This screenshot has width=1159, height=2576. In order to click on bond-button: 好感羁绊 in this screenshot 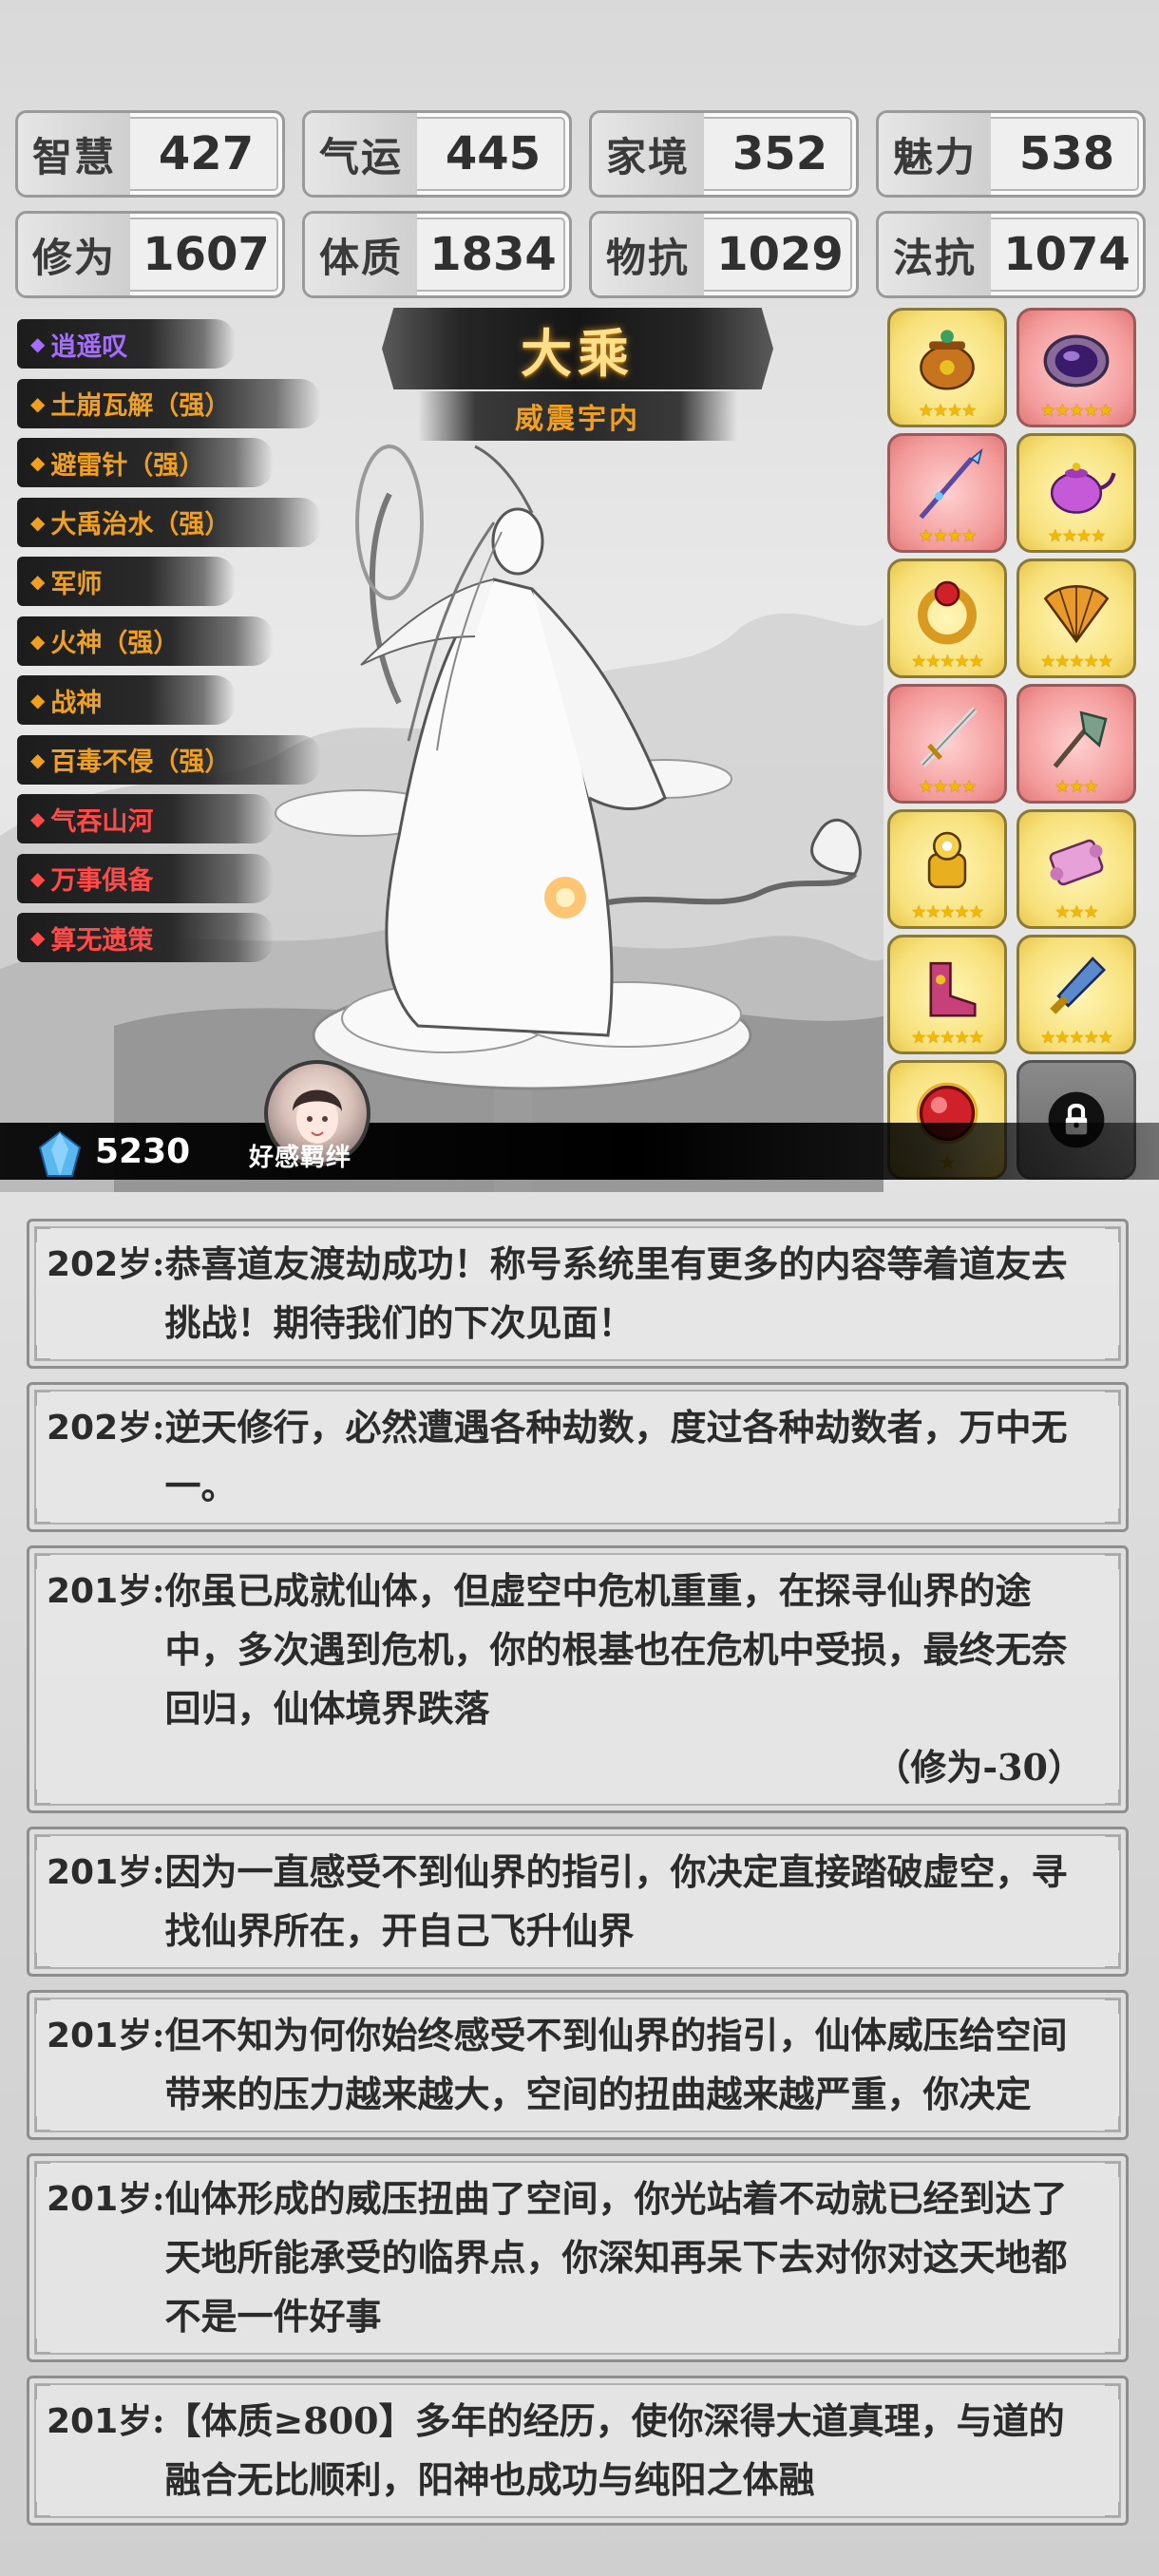, I will do `click(300, 1155)`.